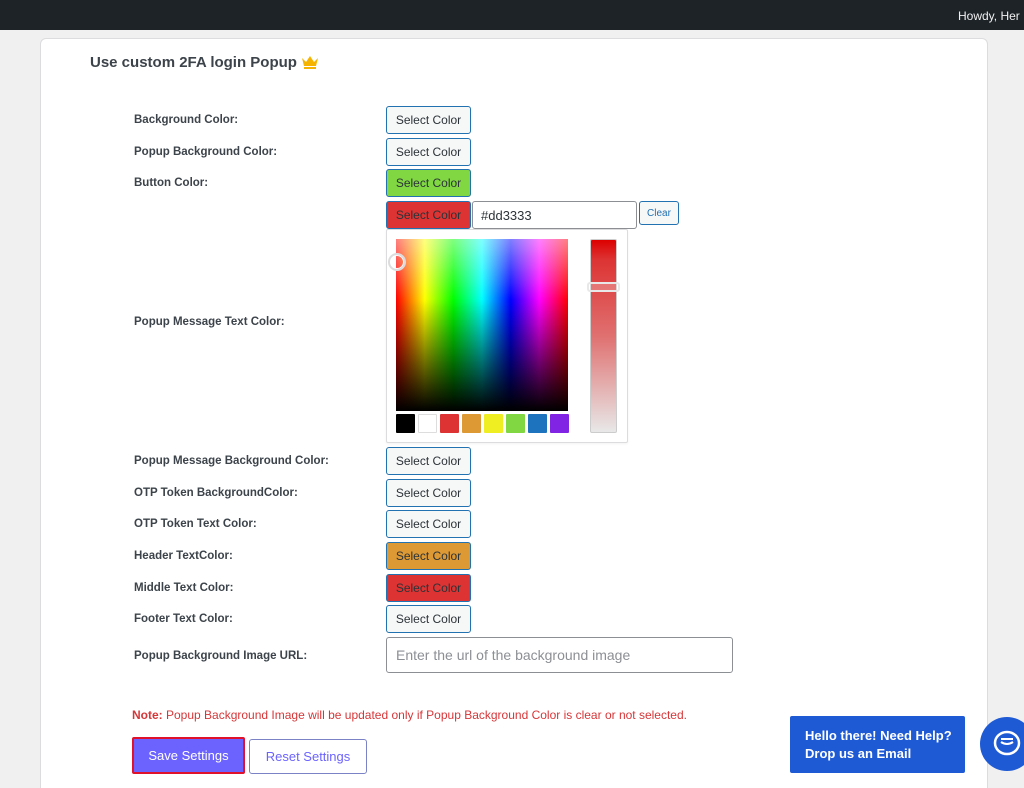 The height and width of the screenshot is (788, 1024). What do you see at coordinates (428, 461) in the screenshot?
I see `popup-message-background-color-button: Select Color` at bounding box center [428, 461].